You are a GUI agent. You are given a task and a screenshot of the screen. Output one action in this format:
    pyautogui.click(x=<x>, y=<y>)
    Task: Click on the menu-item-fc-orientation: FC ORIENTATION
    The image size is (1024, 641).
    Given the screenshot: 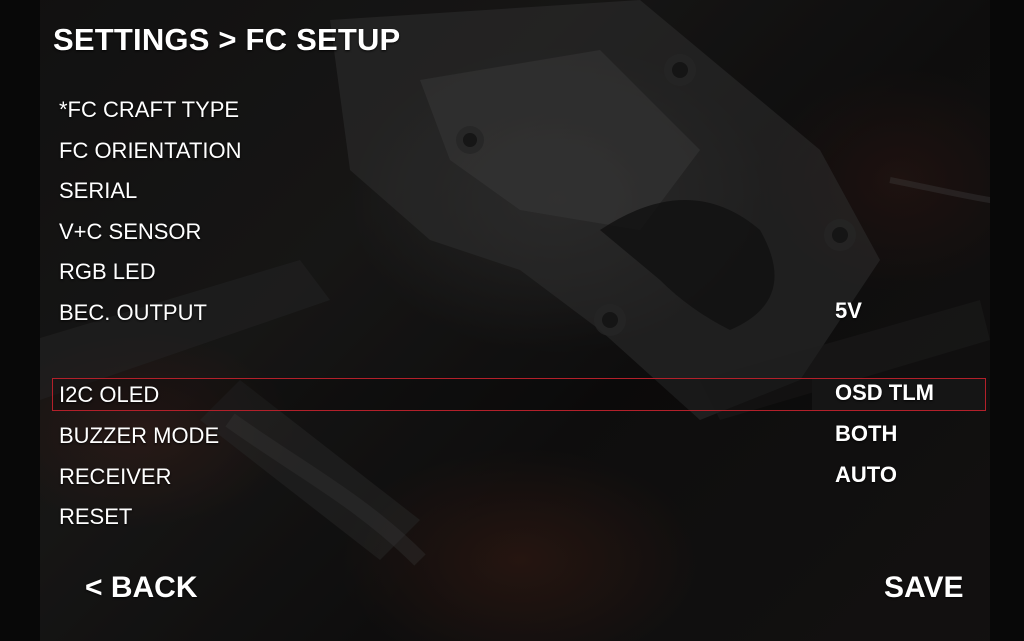 What is the action you would take?
    pyautogui.click(x=150, y=151)
    